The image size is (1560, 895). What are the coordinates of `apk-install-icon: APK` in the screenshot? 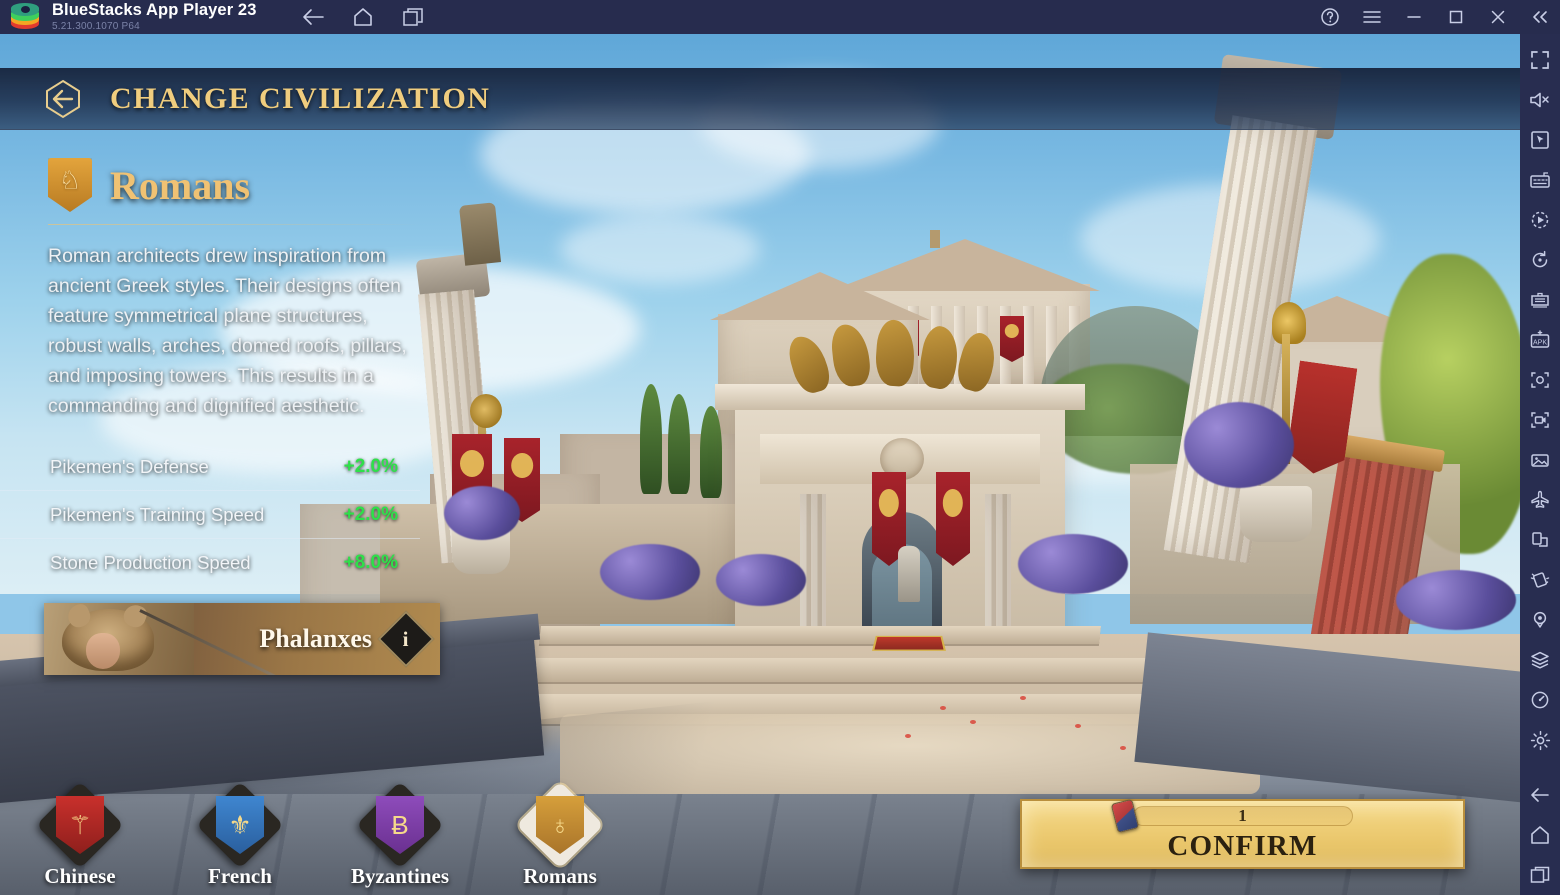 It's located at (1540, 339).